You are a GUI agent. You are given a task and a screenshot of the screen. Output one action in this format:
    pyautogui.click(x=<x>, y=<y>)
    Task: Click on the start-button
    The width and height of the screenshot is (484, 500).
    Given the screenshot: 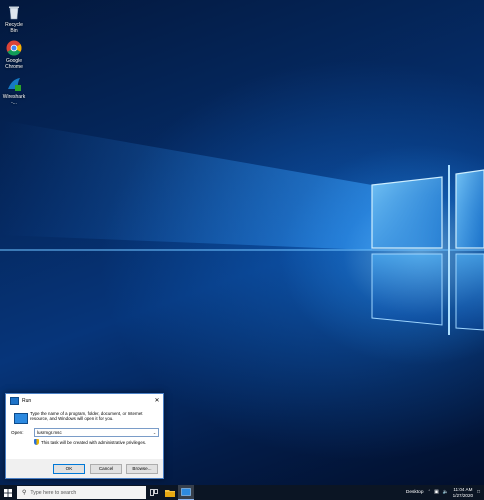 What is the action you would take?
    pyautogui.click(x=8, y=492)
    